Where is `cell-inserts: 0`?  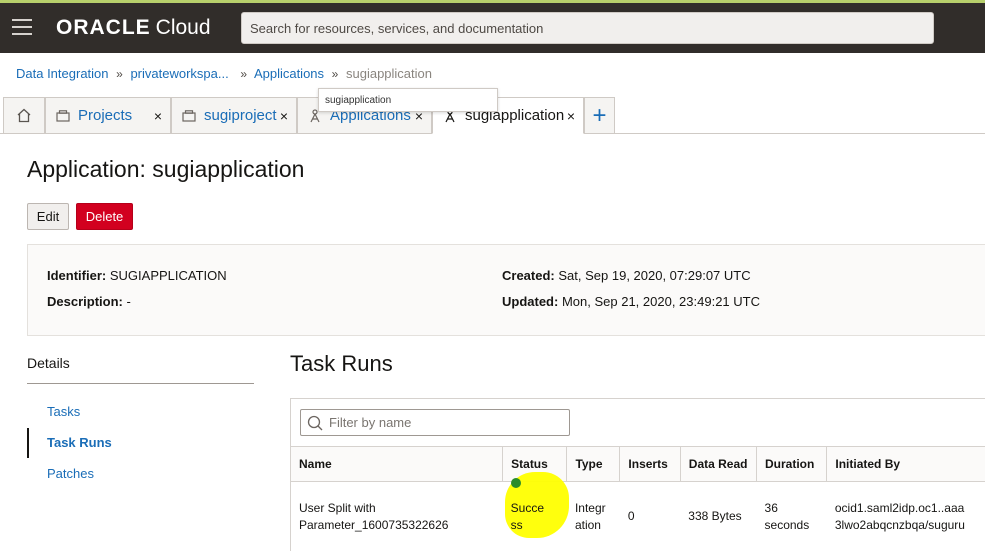
cell-inserts: 0 is located at coordinates (631, 516).